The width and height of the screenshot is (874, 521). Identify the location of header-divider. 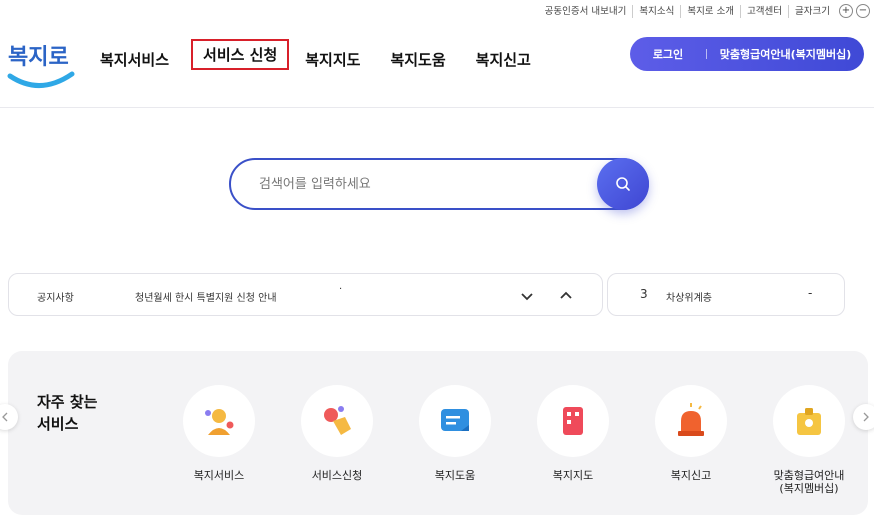
(437, 107).